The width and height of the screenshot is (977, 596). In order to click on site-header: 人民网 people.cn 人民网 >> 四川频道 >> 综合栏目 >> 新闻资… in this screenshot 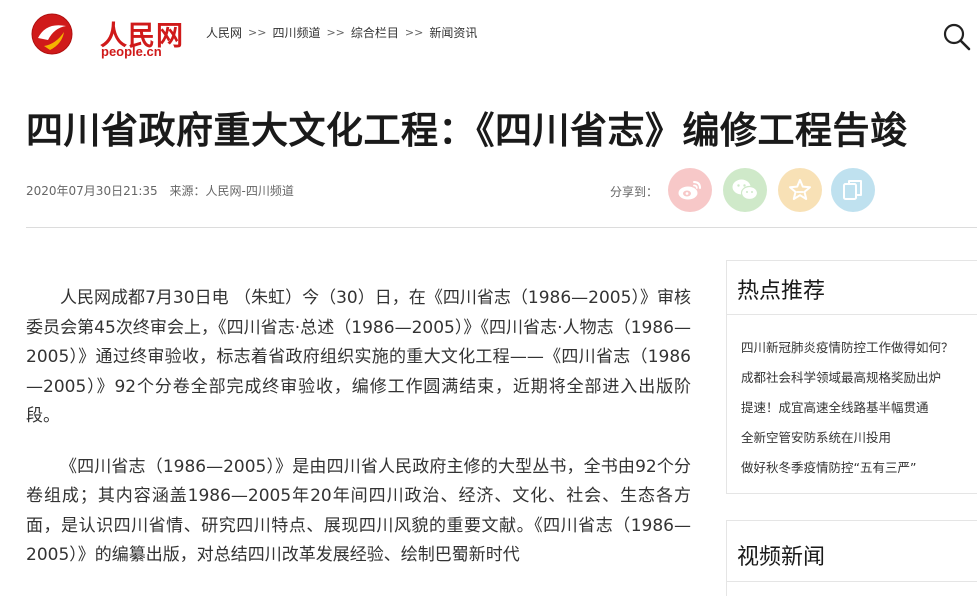, I will do `click(488, 35)`.